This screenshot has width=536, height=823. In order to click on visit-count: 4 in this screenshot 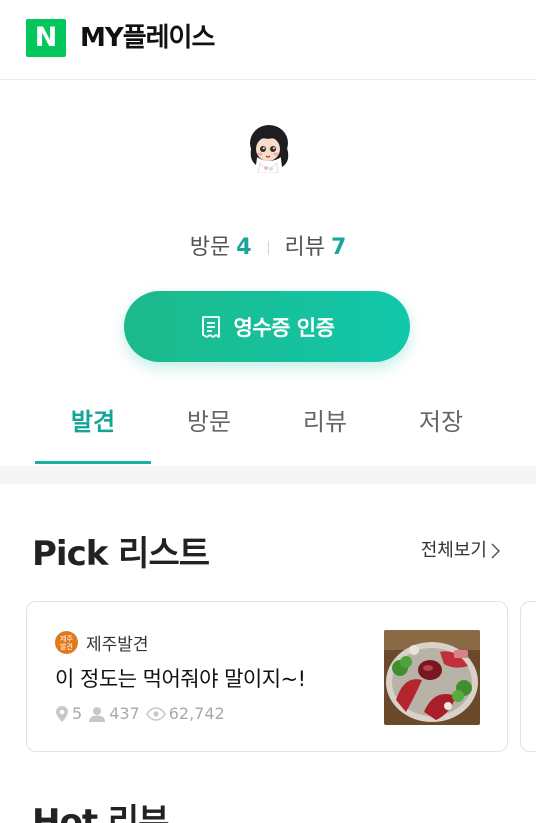, I will do `click(243, 247)`.